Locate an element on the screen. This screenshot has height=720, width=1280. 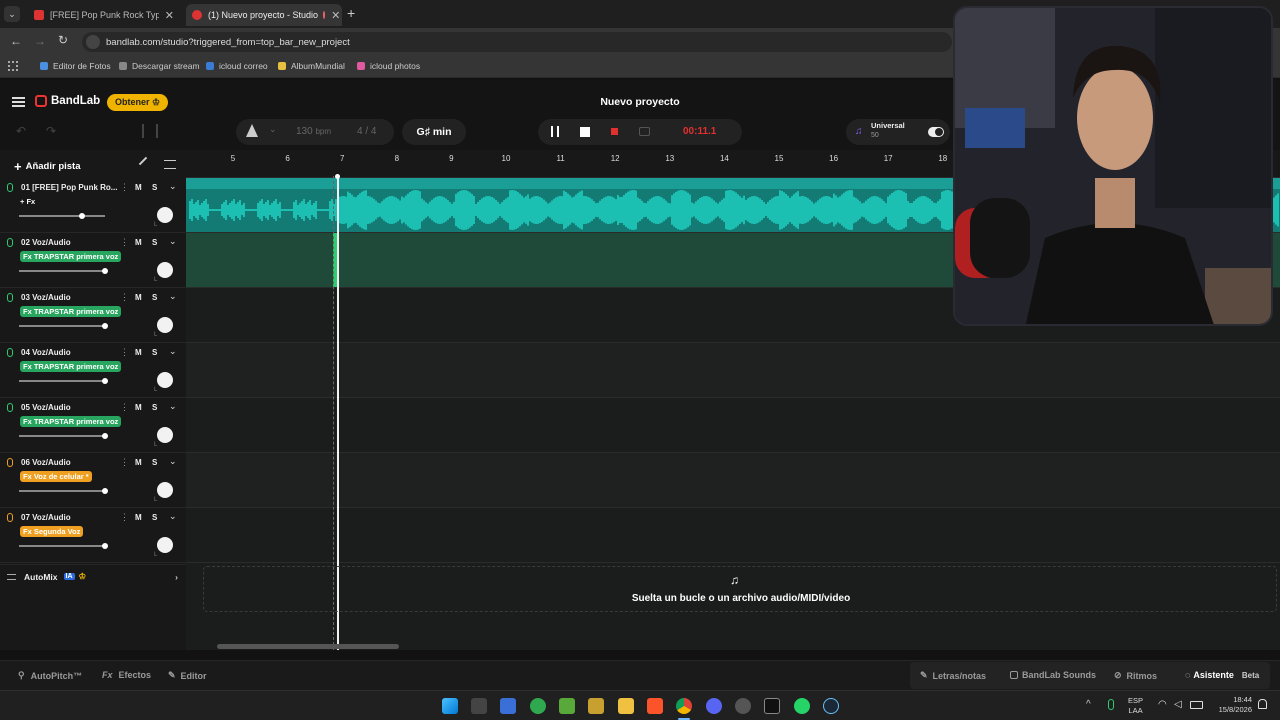
bandlab-sounds-button: BandLab Sounds is located at coordinates (1053, 675).